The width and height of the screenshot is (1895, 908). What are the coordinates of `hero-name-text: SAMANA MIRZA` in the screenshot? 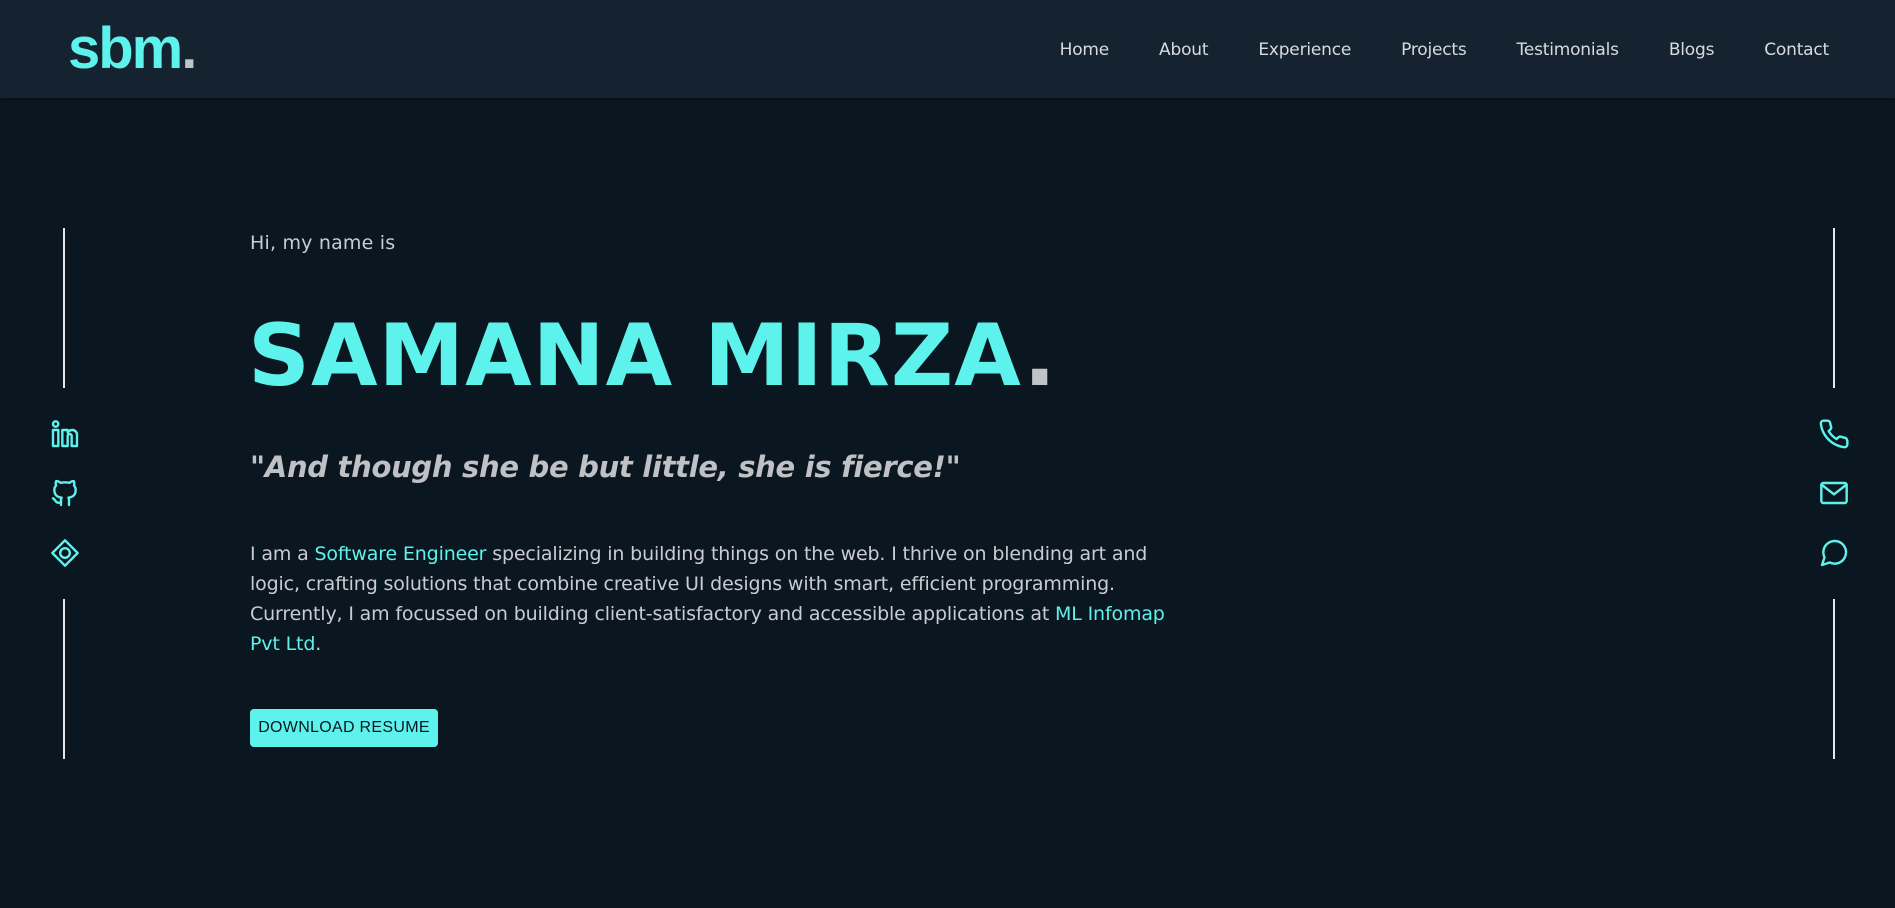 It's located at (636, 356).